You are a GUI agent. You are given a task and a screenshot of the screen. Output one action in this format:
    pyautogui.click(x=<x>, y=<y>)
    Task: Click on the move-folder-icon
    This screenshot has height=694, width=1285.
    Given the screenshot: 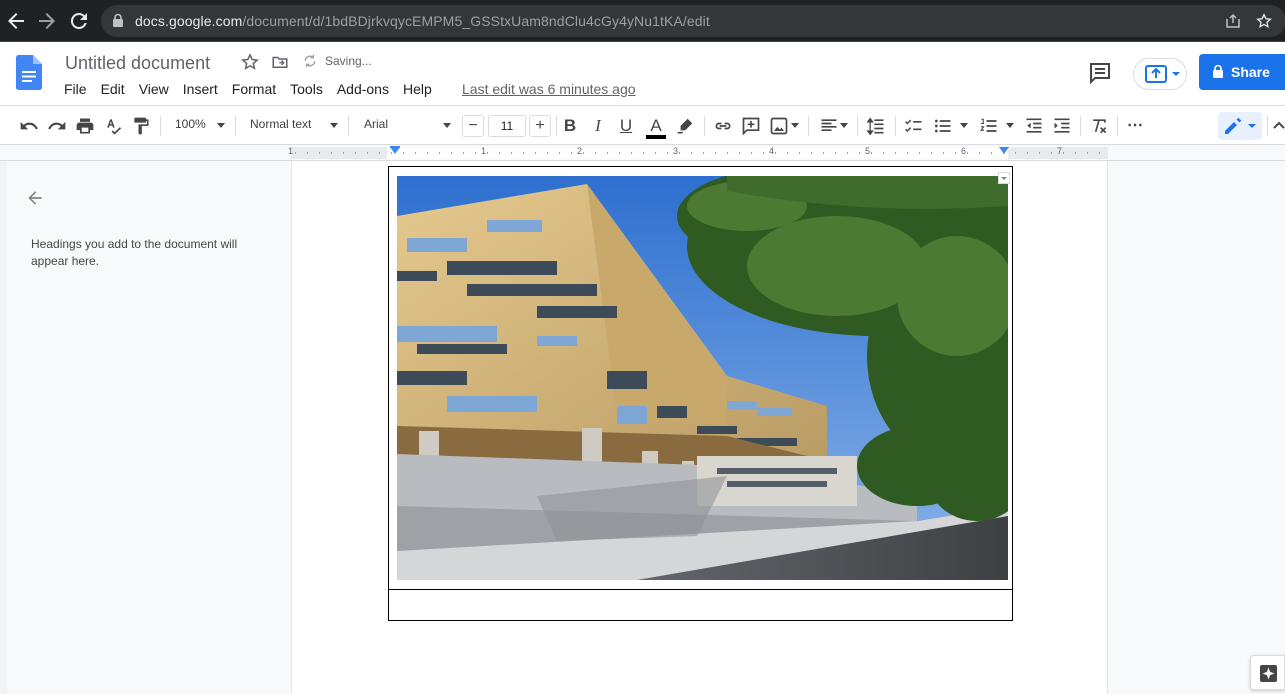 What is the action you would take?
    pyautogui.click(x=280, y=63)
    